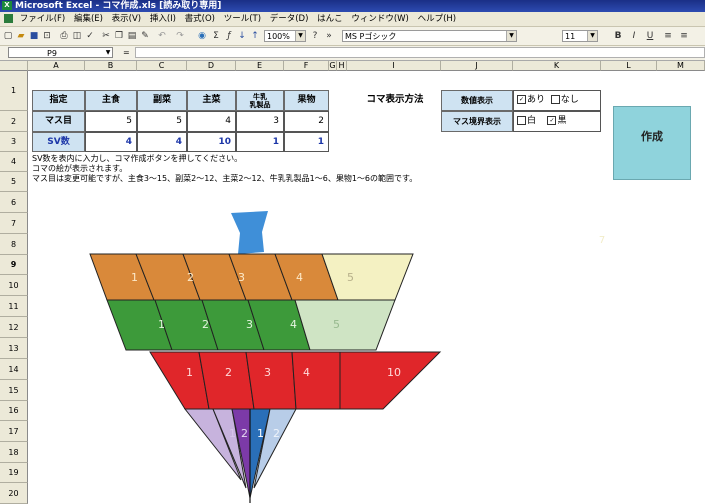  I want to click on sort-descending-icon: ↑, so click(255, 36).